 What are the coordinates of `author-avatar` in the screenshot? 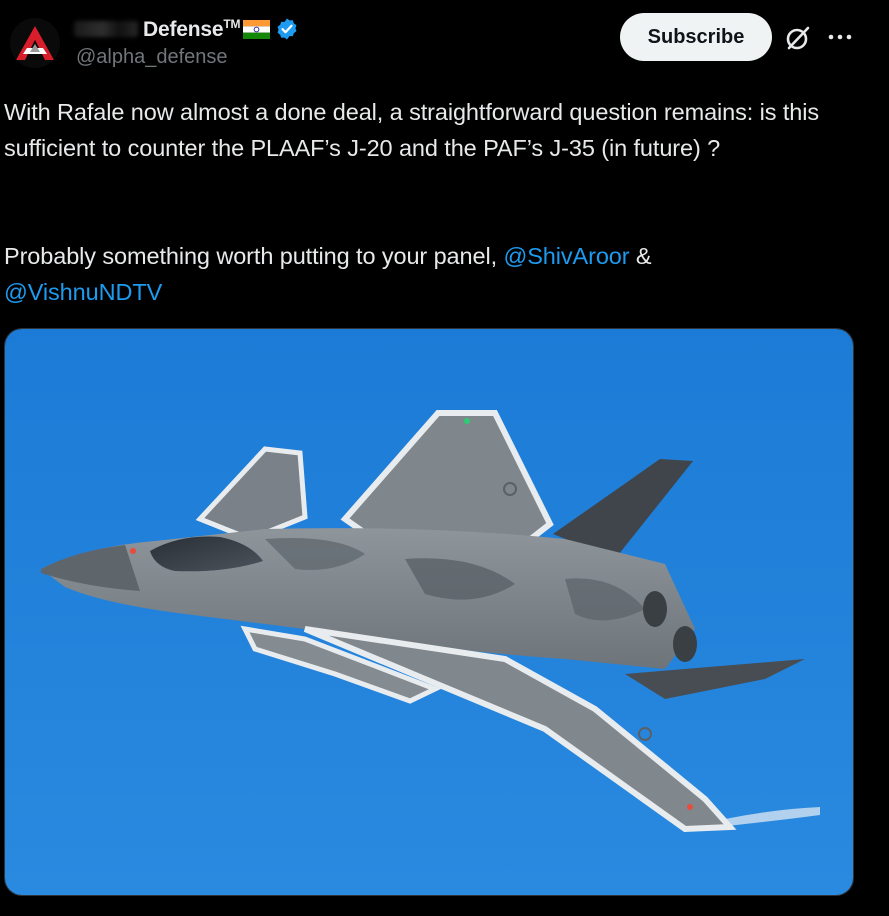 It's located at (35, 43).